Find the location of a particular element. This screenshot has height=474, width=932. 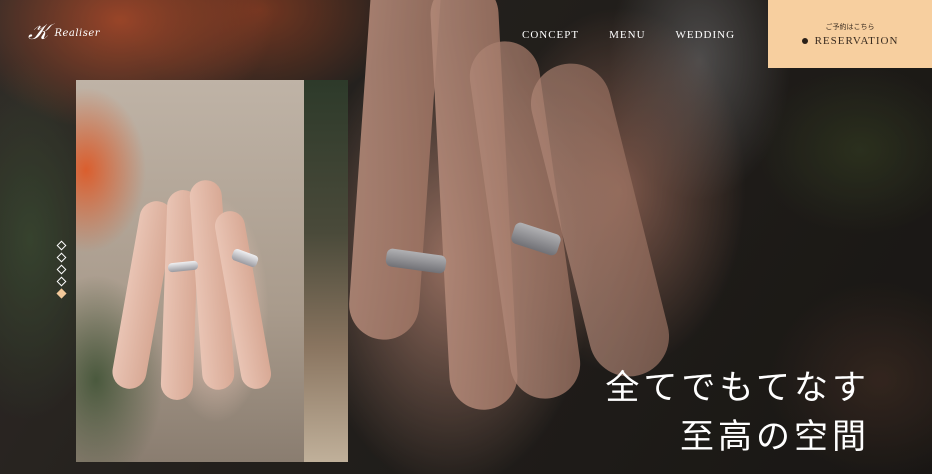

reservation-label: RESERVATION is located at coordinates (856, 40).